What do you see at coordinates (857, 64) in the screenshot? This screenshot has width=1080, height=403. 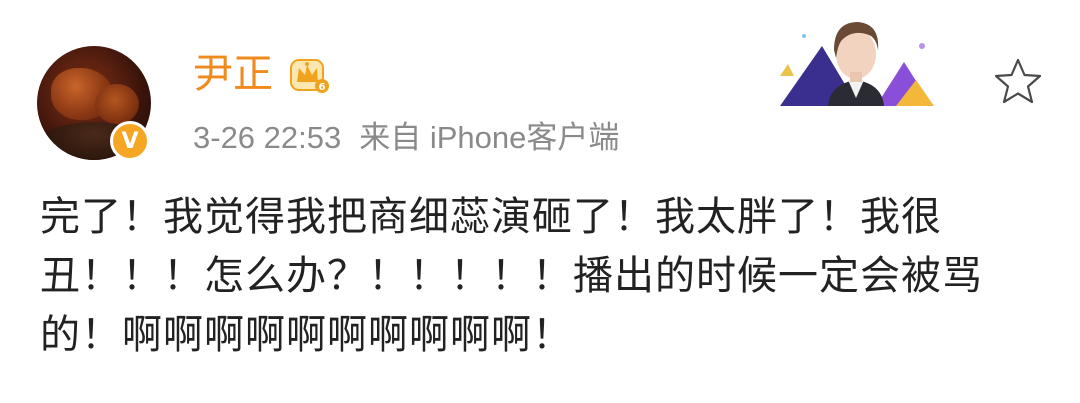 I see `card-decoration` at bounding box center [857, 64].